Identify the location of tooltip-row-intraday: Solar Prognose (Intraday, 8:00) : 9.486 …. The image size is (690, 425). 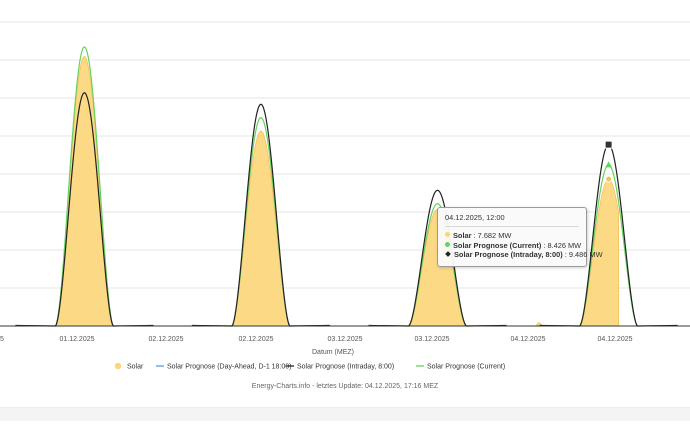
(524, 255).